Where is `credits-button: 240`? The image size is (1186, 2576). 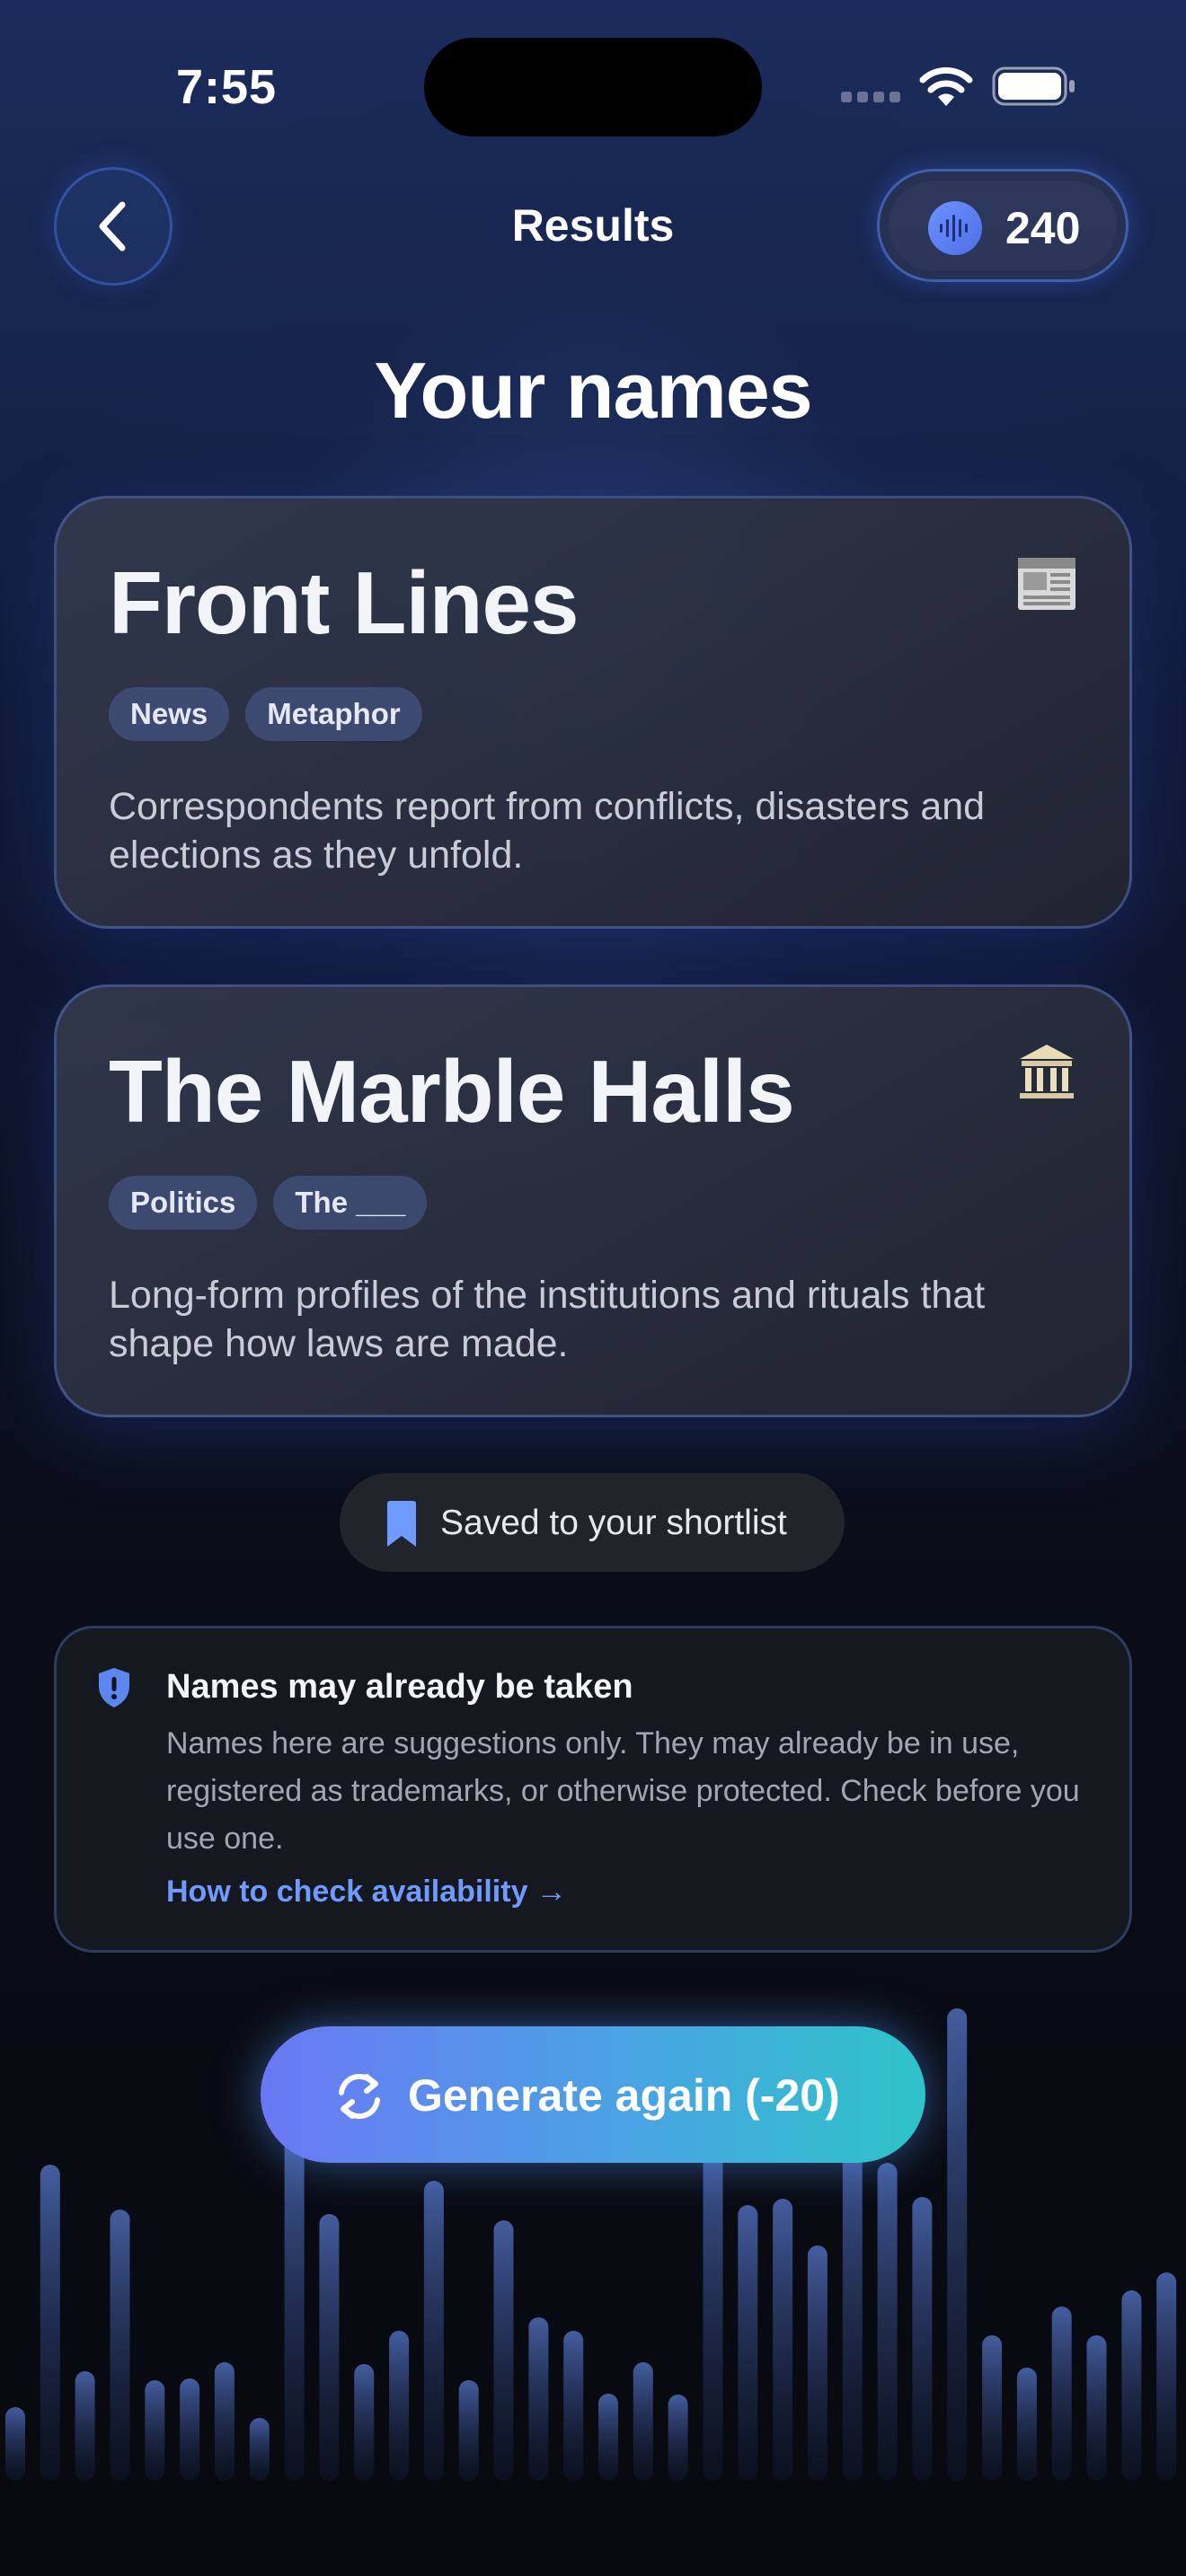
credits-button: 240 is located at coordinates (1002, 225).